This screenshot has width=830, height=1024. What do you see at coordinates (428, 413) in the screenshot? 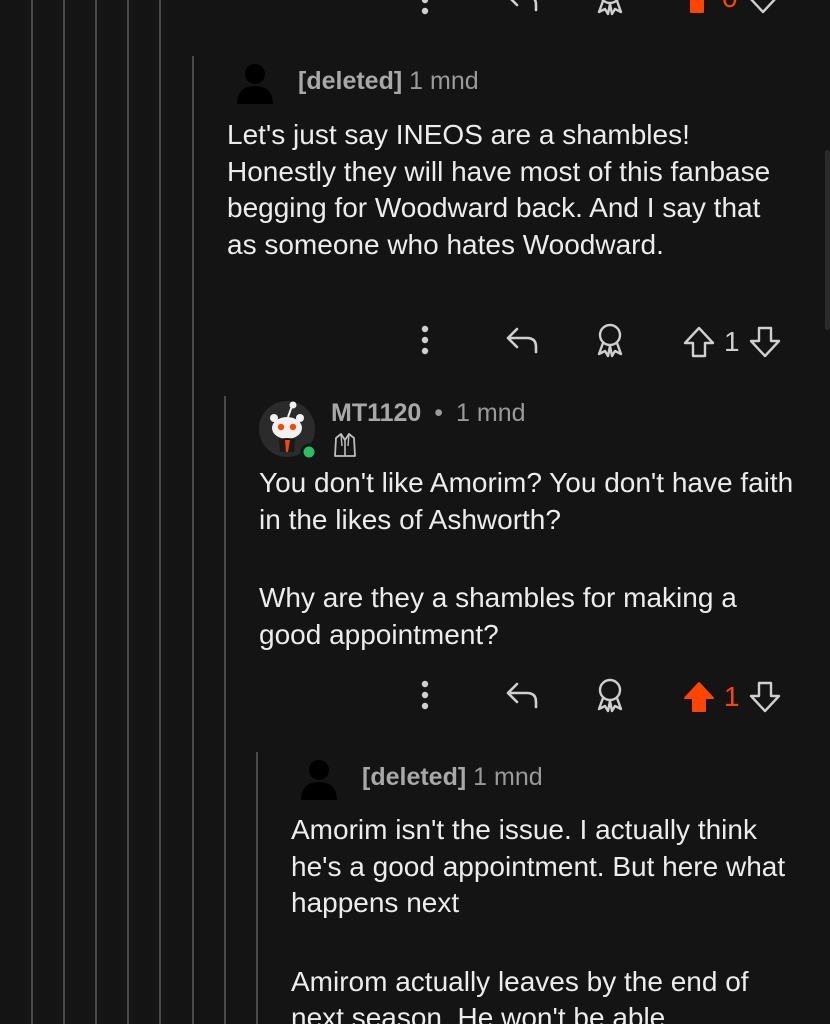
I see `comment-meta: MT1120 • 1 mnd` at bounding box center [428, 413].